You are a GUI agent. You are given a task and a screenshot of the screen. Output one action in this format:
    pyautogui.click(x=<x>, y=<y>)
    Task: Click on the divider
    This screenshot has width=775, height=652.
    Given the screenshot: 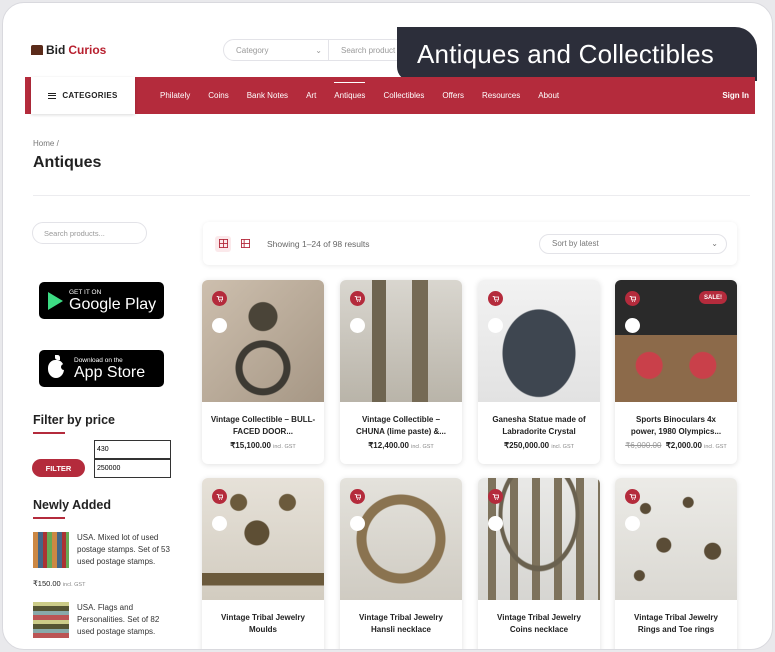 What is the action you would take?
    pyautogui.click(x=391, y=195)
    